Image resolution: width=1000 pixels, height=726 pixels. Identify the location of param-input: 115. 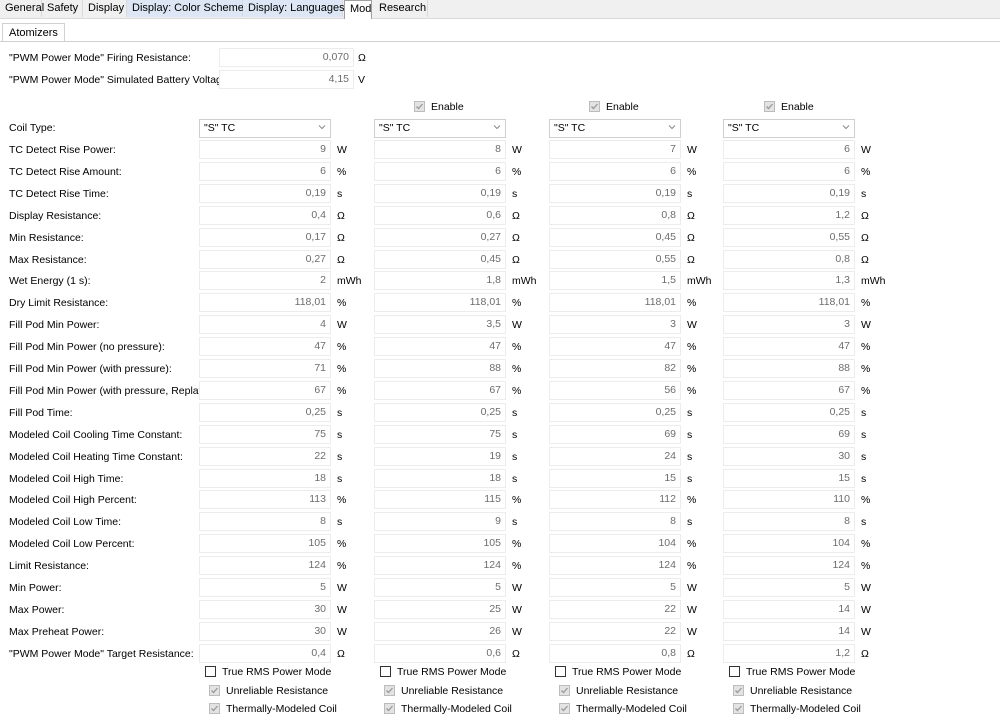
(440, 500).